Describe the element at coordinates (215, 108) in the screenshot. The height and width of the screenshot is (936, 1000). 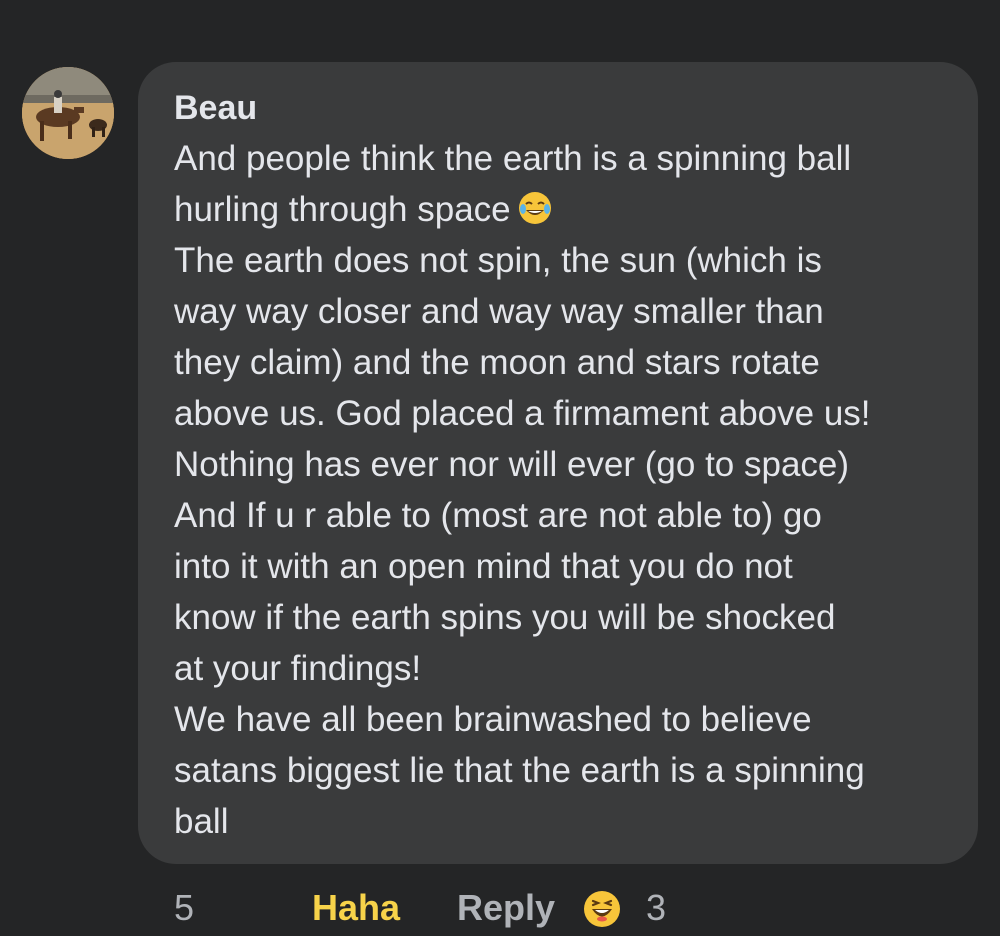
I see `comment-author: Beau` at that location.